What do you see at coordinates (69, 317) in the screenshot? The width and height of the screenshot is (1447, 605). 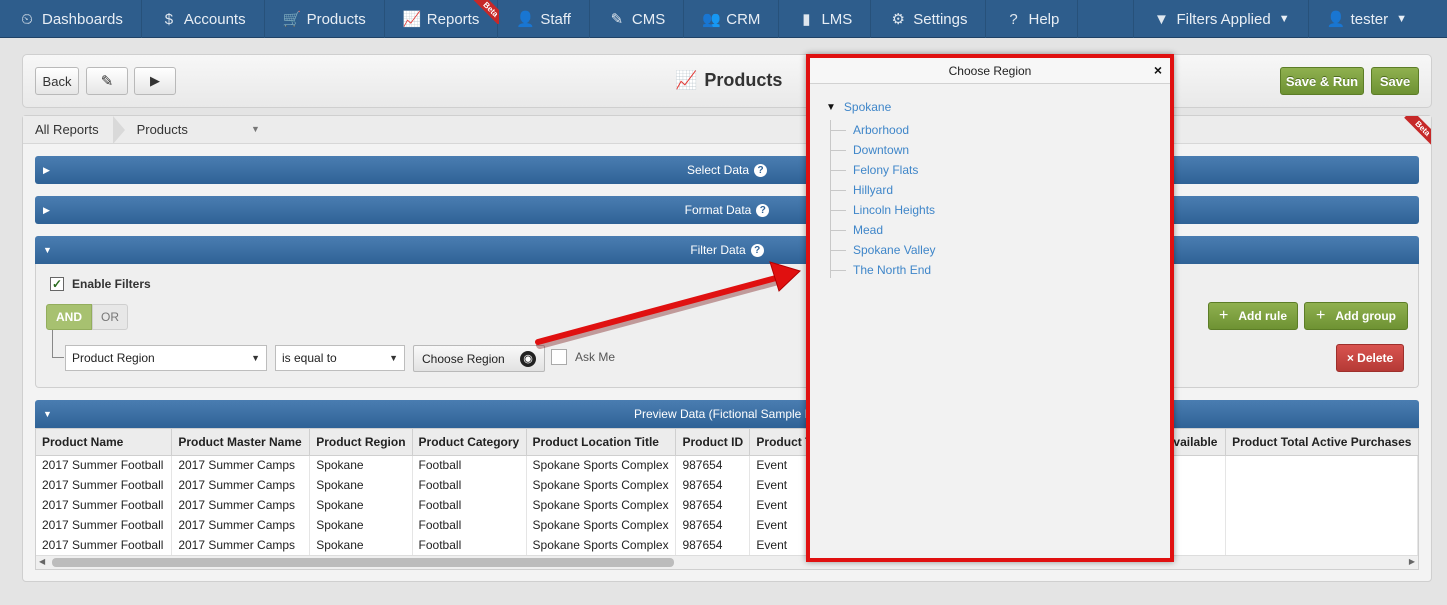 I see `and-toggle: AND` at bounding box center [69, 317].